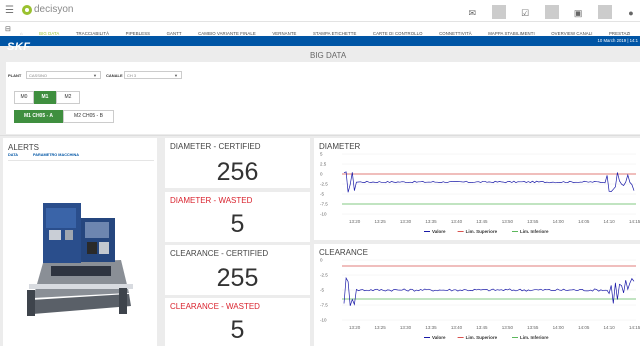 The height and width of the screenshot is (346, 640). Describe the element at coordinates (617, 40) in the screenshot. I see `date-time: 10 March 2019 | 14:1` at that location.